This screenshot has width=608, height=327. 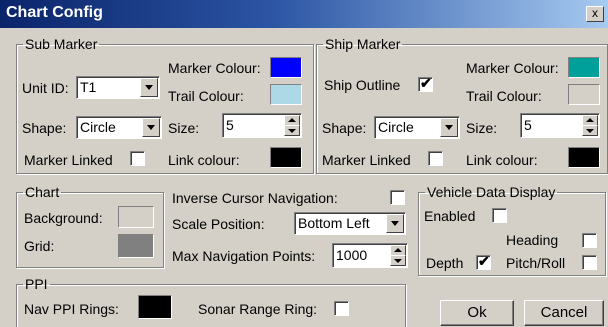 What do you see at coordinates (286, 67) in the screenshot?
I see `sub-marker-colour-swatch` at bounding box center [286, 67].